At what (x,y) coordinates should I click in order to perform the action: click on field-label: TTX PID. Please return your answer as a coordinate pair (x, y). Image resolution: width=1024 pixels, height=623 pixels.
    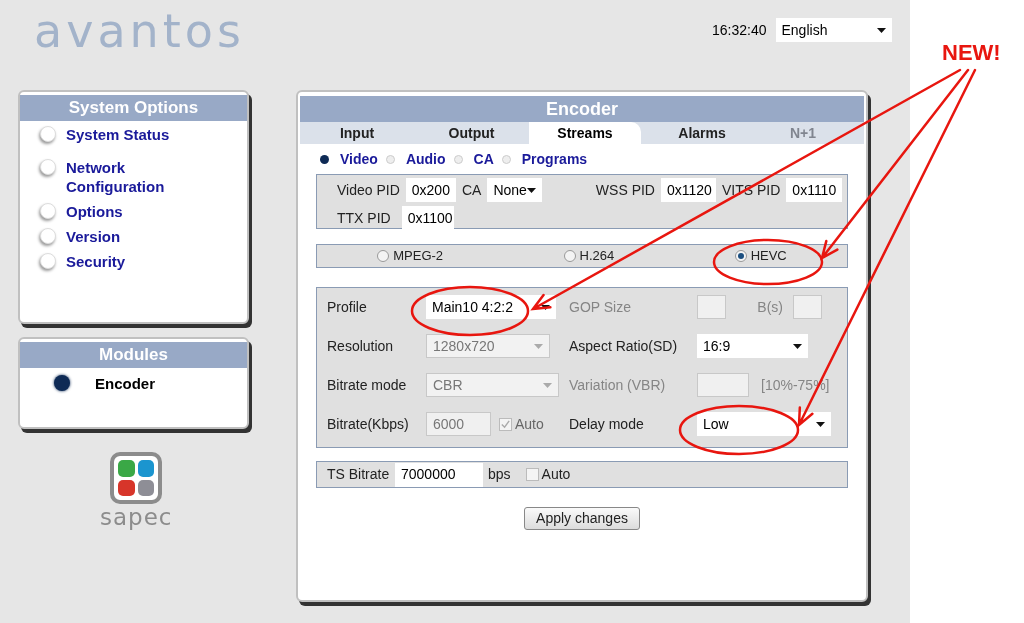
    Looking at the image, I should click on (364, 218).